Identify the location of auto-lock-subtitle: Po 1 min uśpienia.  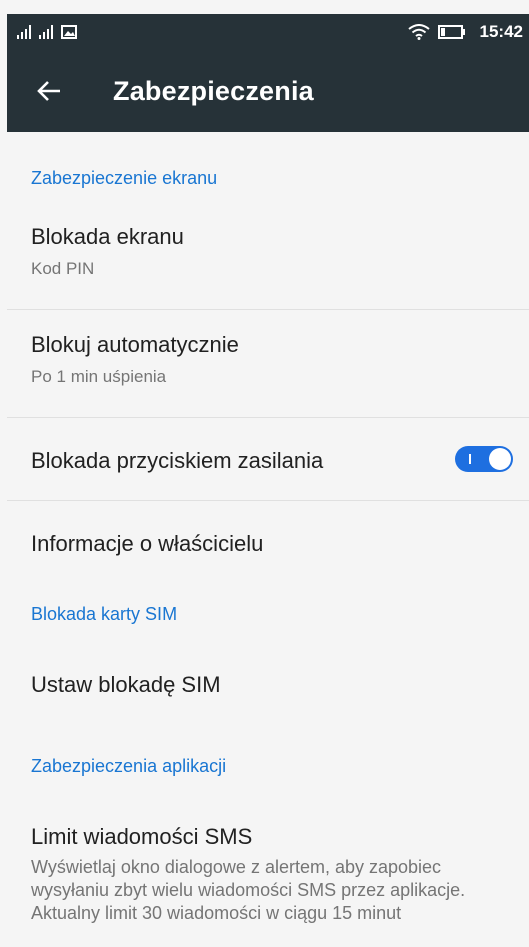
(99, 376).